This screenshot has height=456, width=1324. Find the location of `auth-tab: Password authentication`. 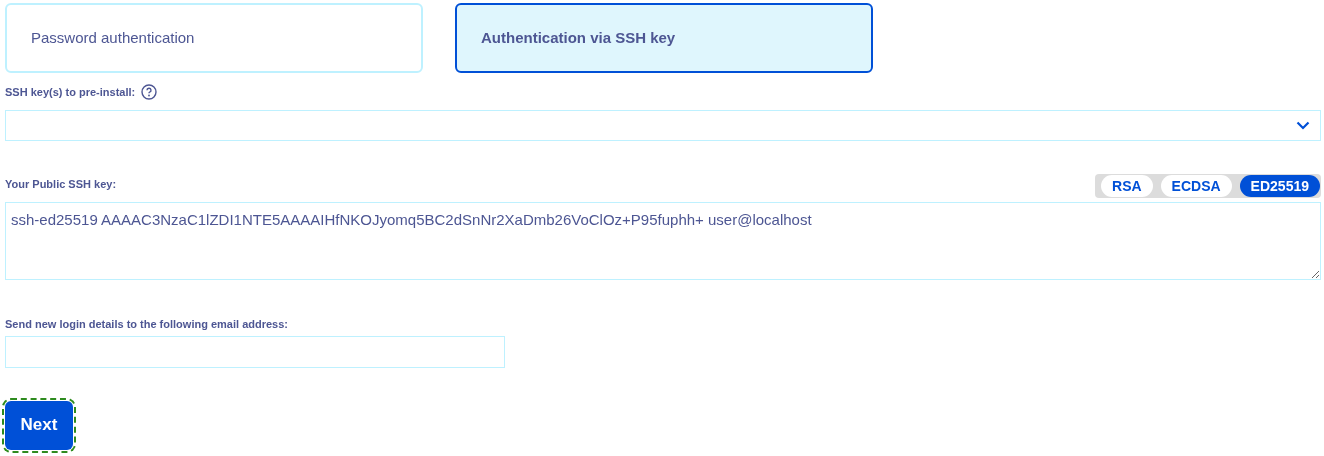

auth-tab: Password authentication is located at coordinates (214, 38).